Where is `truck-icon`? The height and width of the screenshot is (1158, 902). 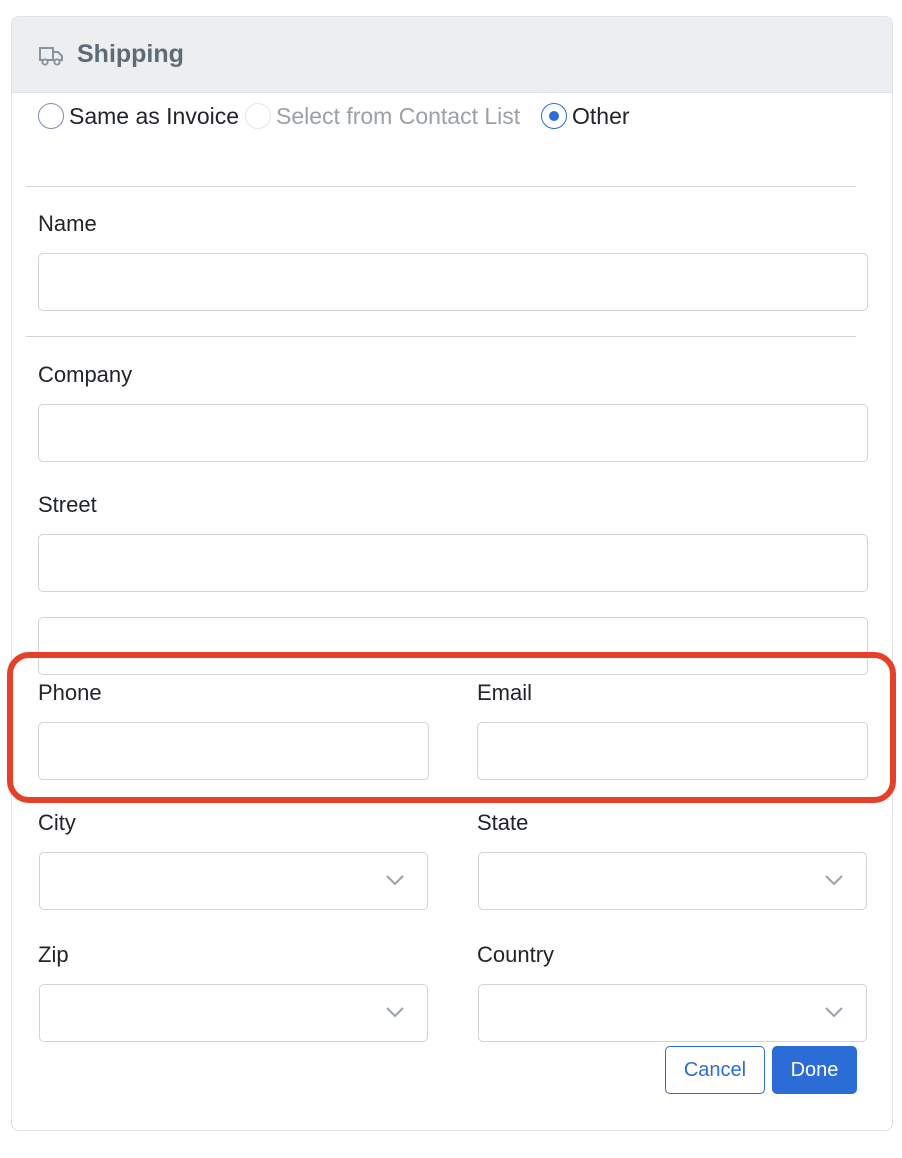
truck-icon is located at coordinates (51, 56).